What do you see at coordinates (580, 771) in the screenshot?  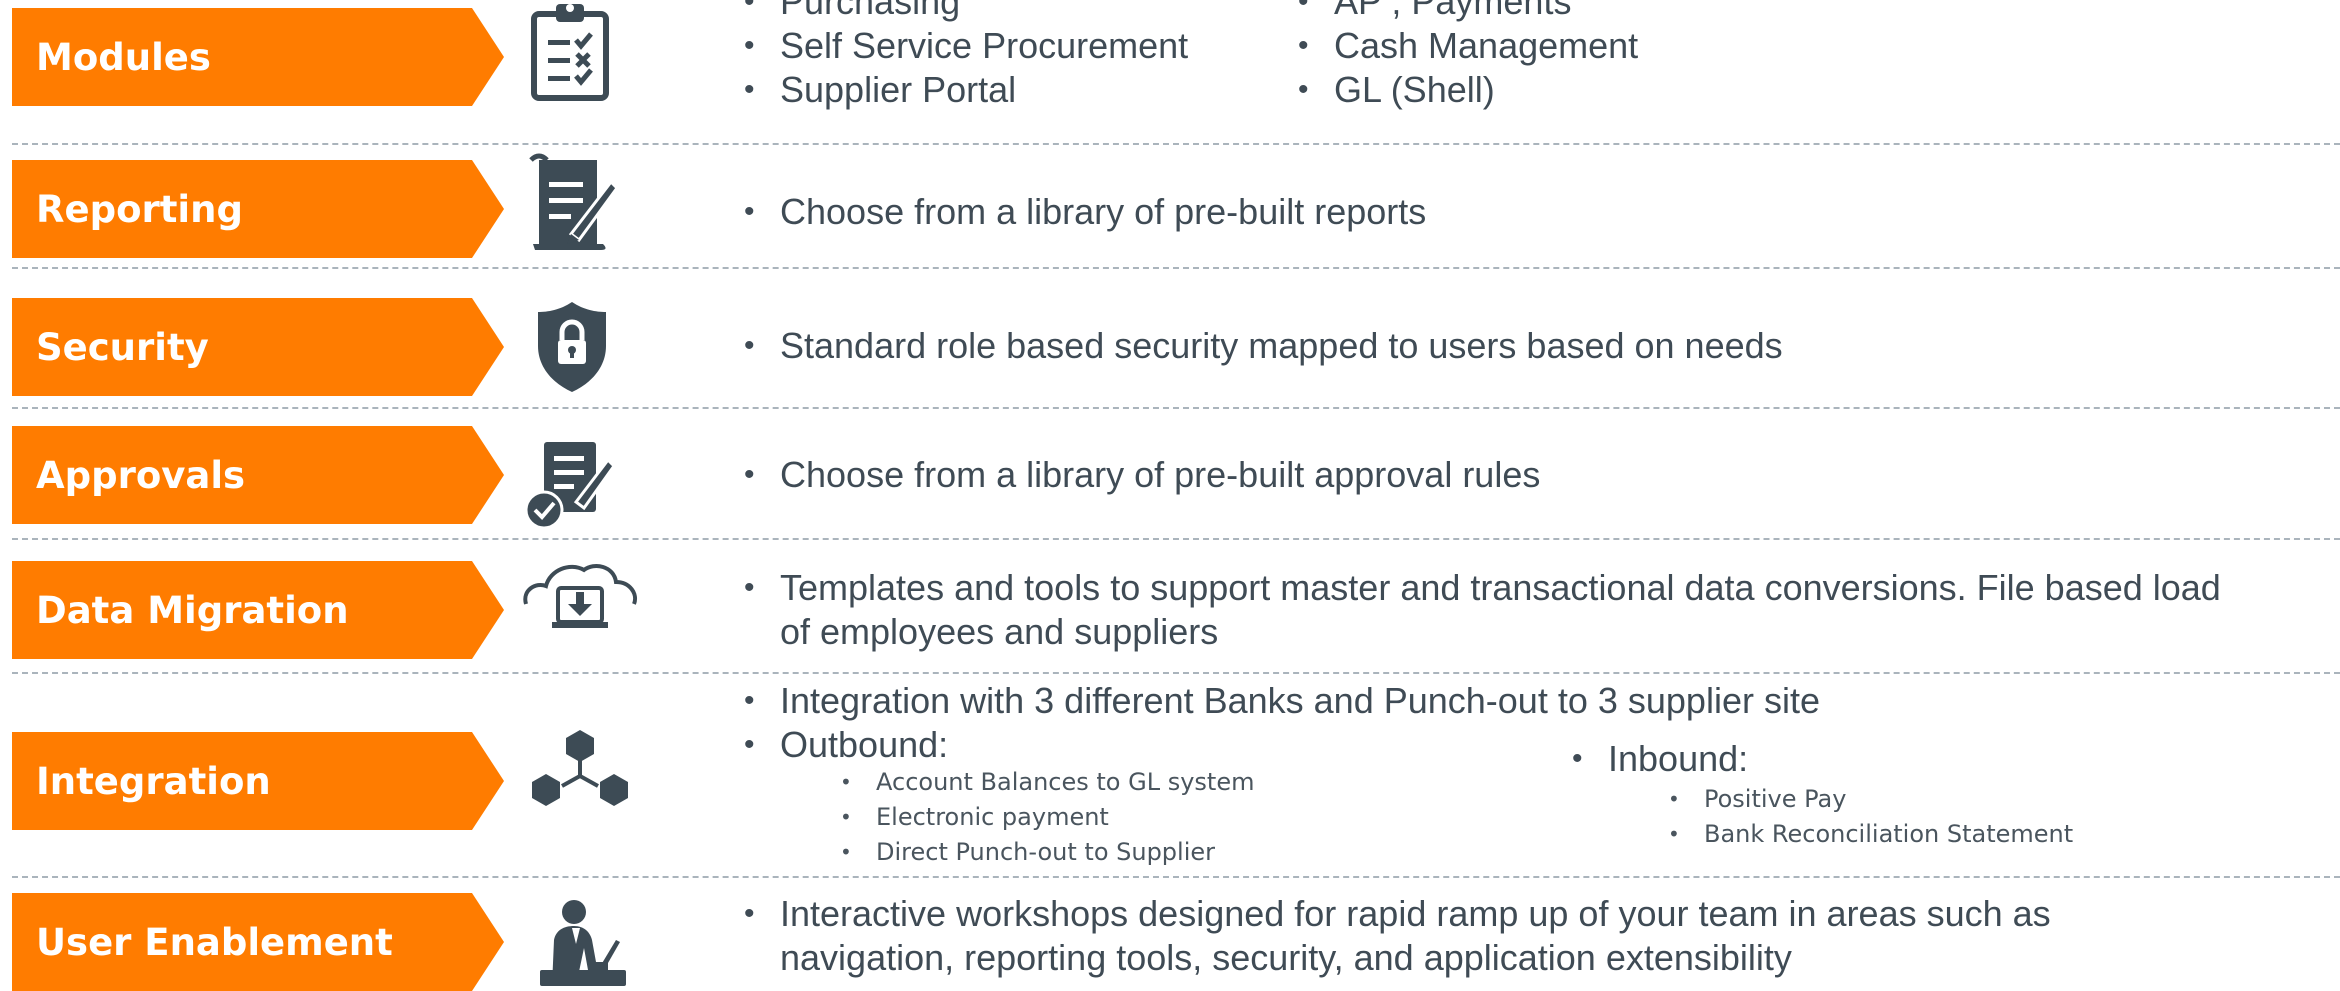 I see `hexagon-network-icon` at bounding box center [580, 771].